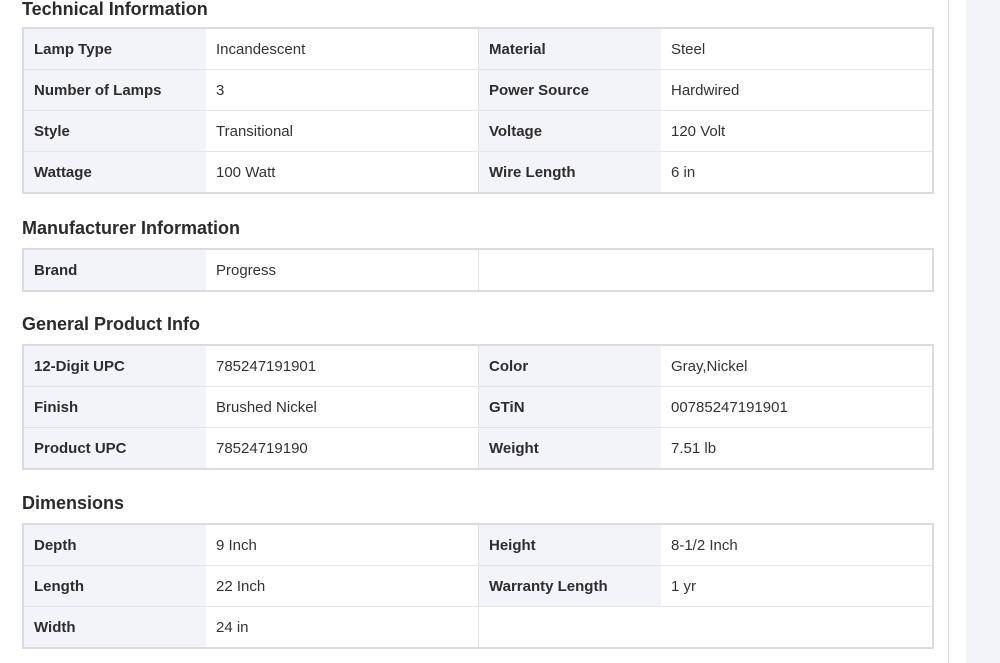 This screenshot has height=663, width=1000. What do you see at coordinates (570, 448) in the screenshot?
I see `spec-label: Weight` at bounding box center [570, 448].